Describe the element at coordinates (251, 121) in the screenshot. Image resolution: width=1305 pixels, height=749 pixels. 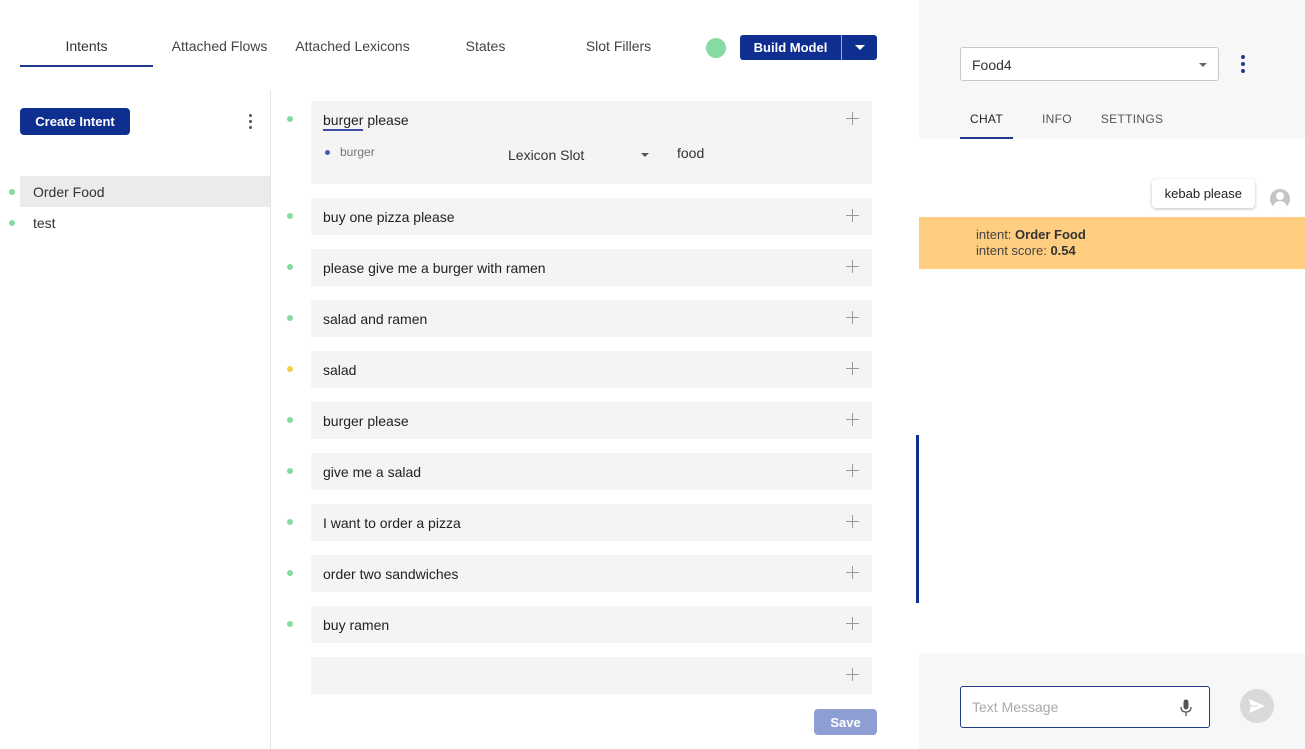
I see `intents-more-icon` at that location.